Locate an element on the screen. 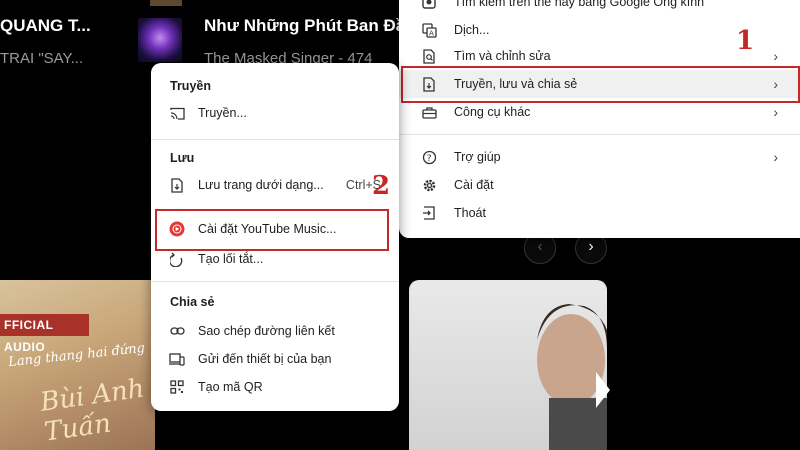 This screenshot has width=800, height=450. menu-item-label: Thoát is located at coordinates (470, 213).